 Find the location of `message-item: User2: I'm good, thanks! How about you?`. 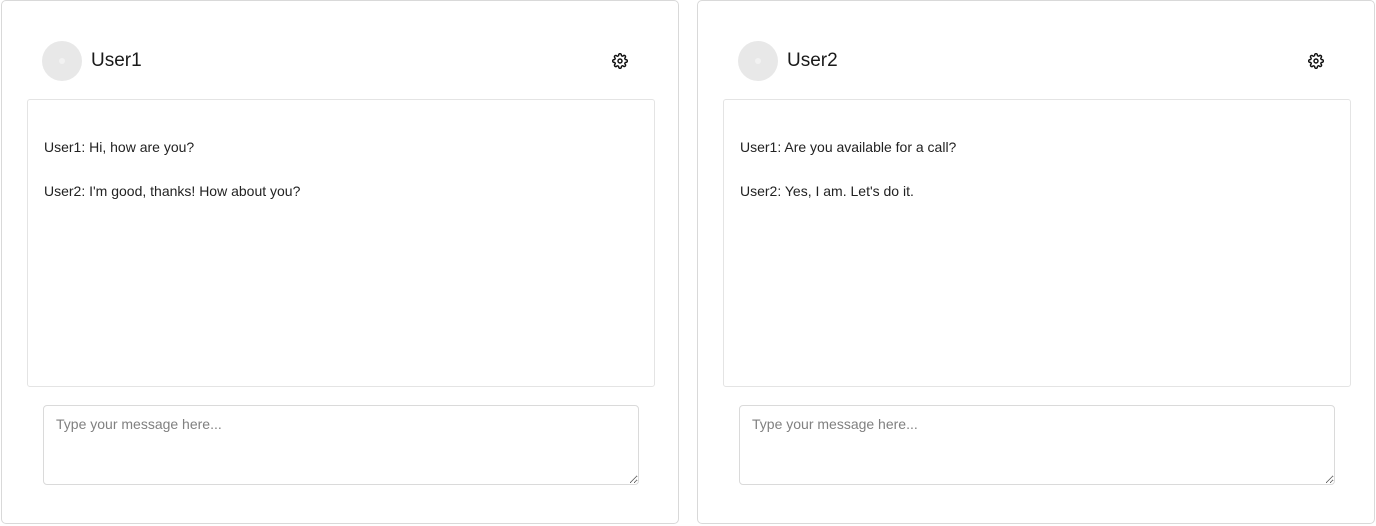

message-item: User2: I'm good, thanks! How about you? is located at coordinates (172, 191).